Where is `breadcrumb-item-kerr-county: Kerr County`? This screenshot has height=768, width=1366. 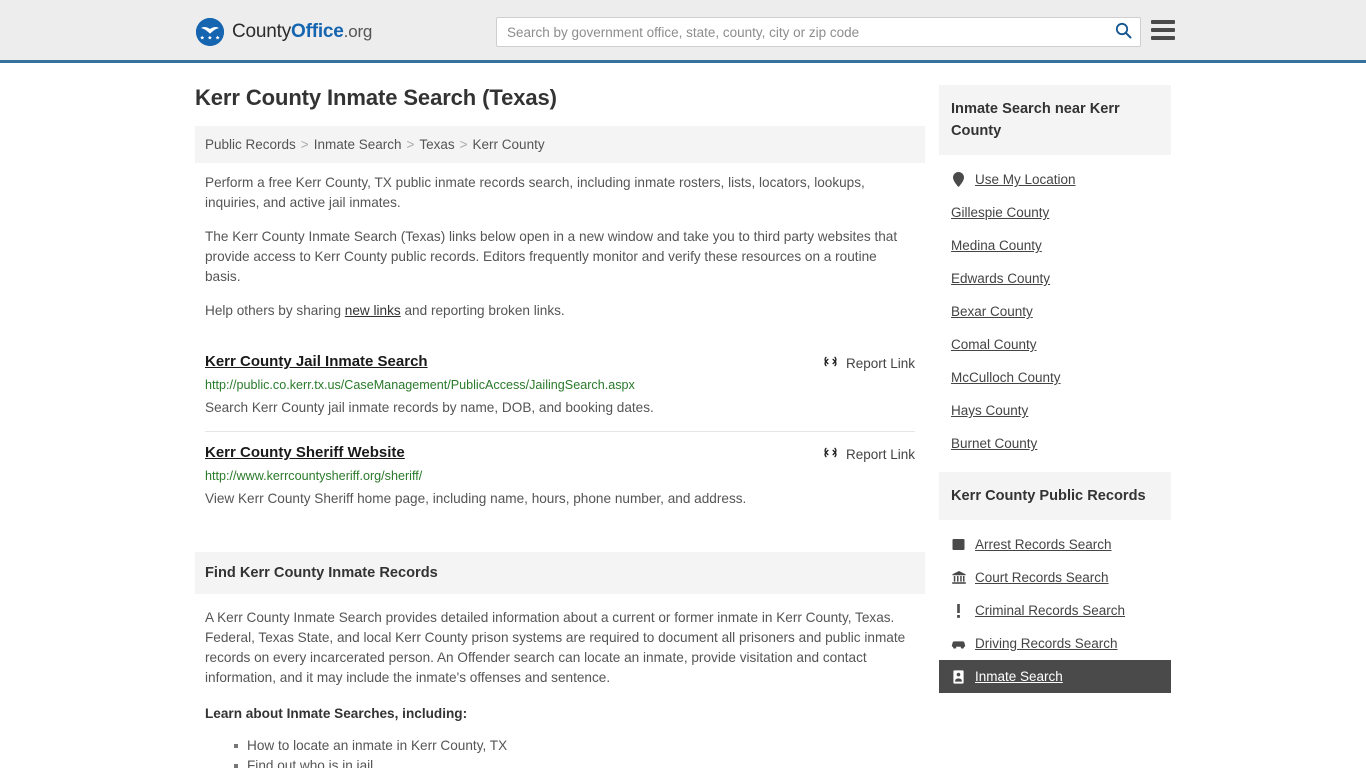
breadcrumb-item-kerr-county: Kerr County is located at coordinates (509, 144).